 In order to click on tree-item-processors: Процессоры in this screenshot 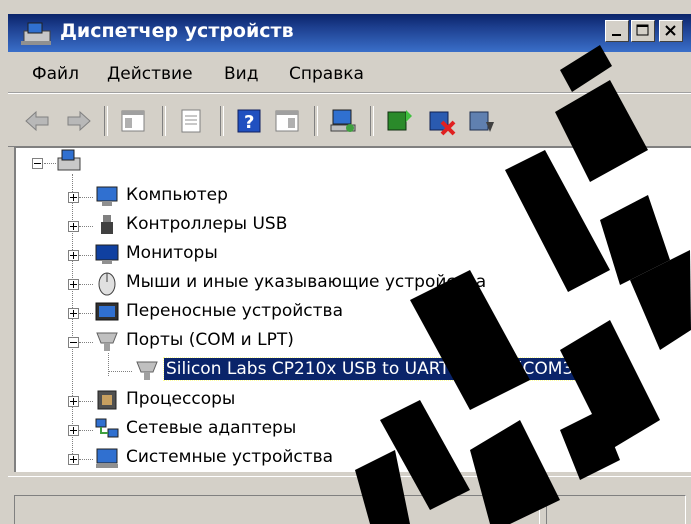, I will do `click(318, 399)`.